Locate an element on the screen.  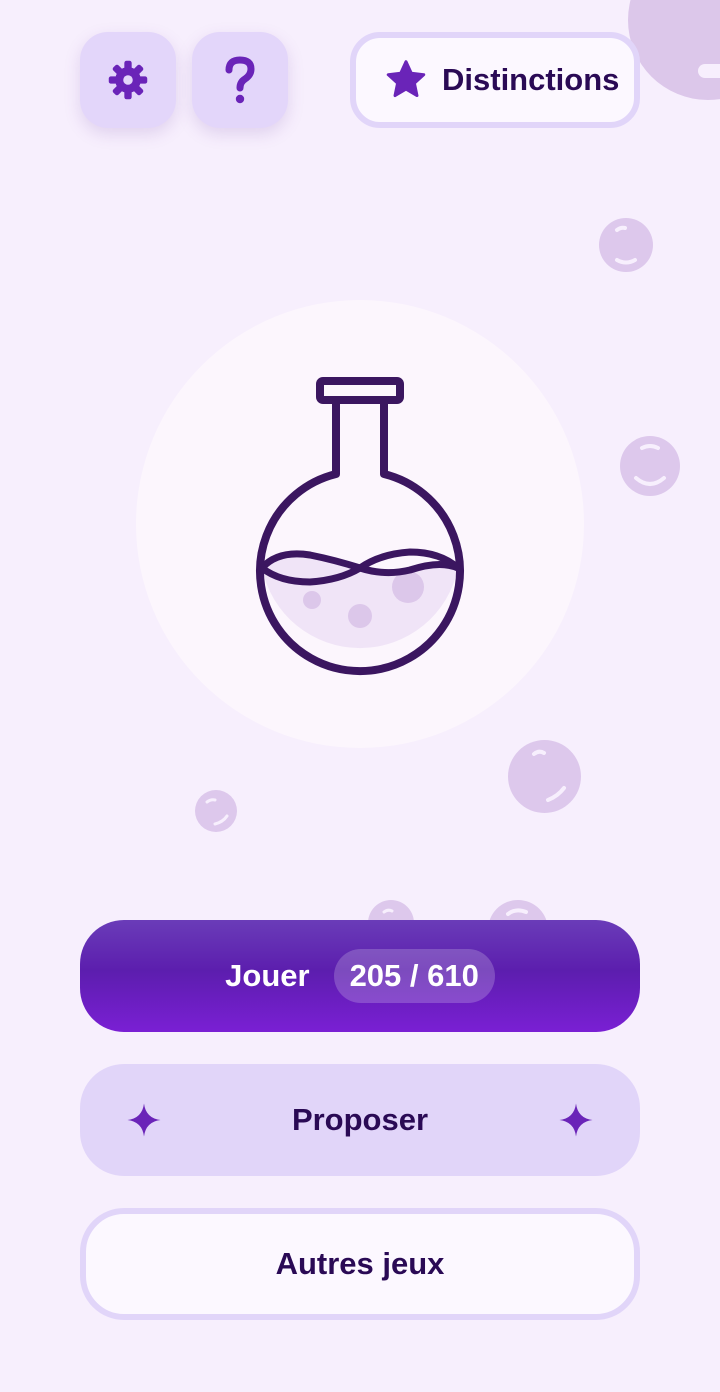
other-games-label: Autres jeux is located at coordinates (360, 1263).